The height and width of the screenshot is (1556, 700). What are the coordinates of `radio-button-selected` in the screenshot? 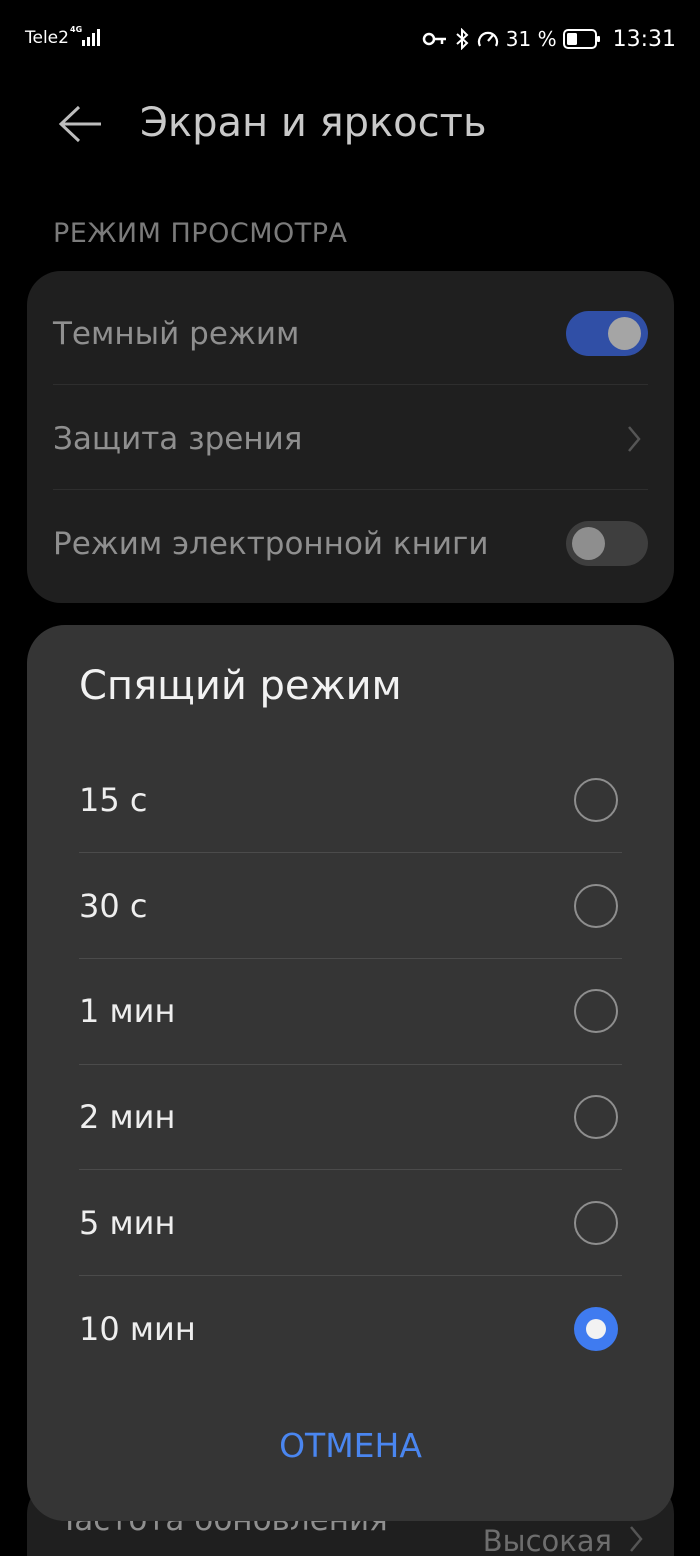 It's located at (596, 1329).